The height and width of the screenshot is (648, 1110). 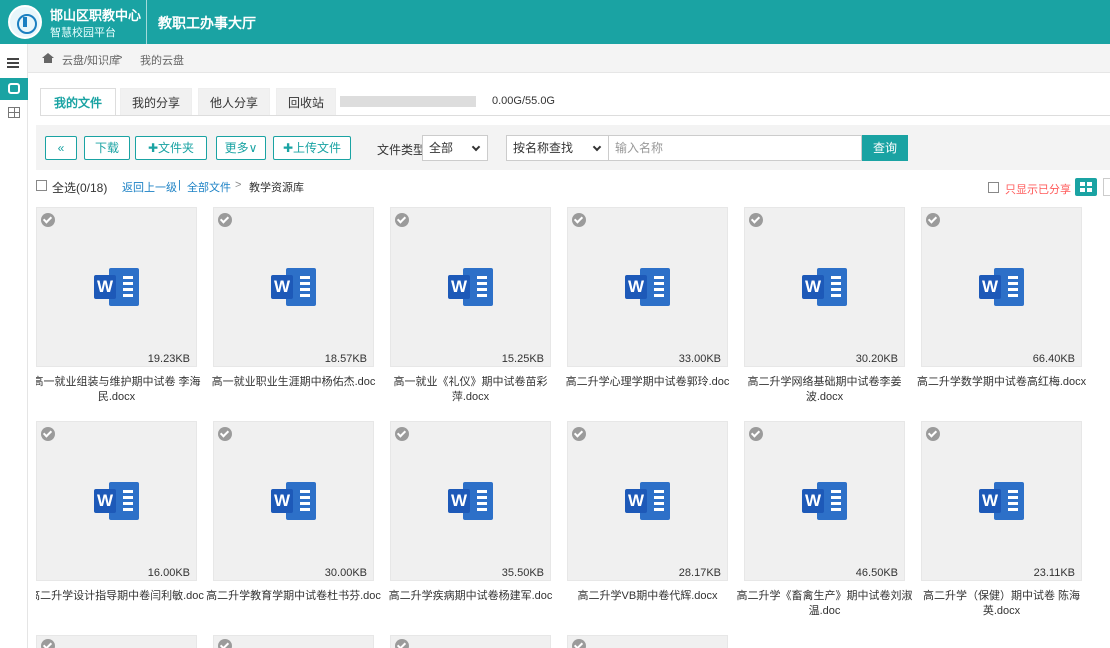 I want to click on app-name: 教职工办事大厅, so click(x=207, y=23).